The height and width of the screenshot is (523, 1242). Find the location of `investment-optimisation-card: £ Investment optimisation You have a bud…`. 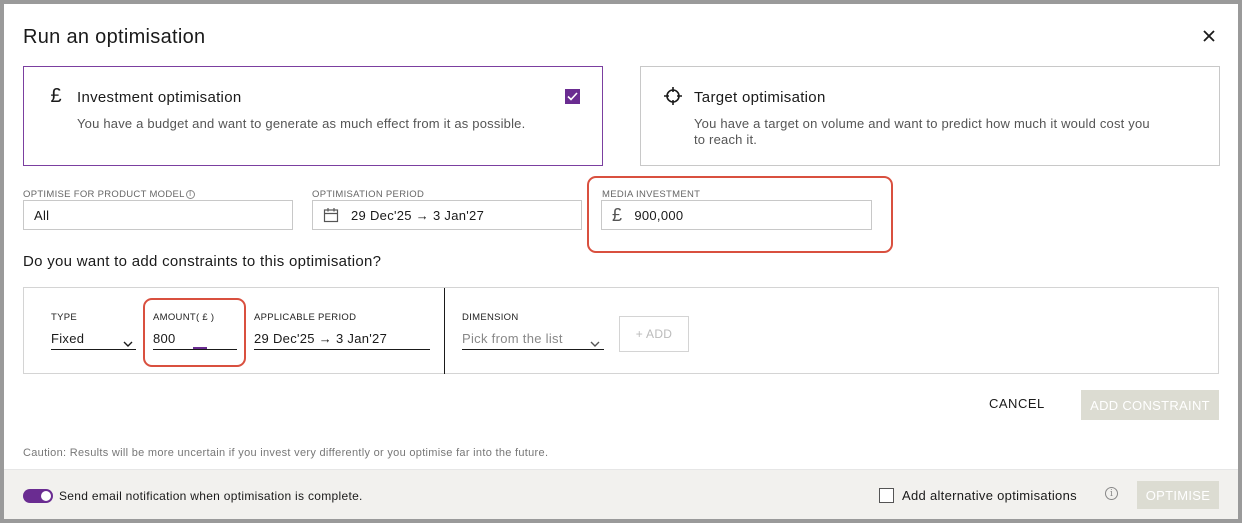

investment-optimisation-card: £ Investment optimisation You have a bud… is located at coordinates (313, 116).